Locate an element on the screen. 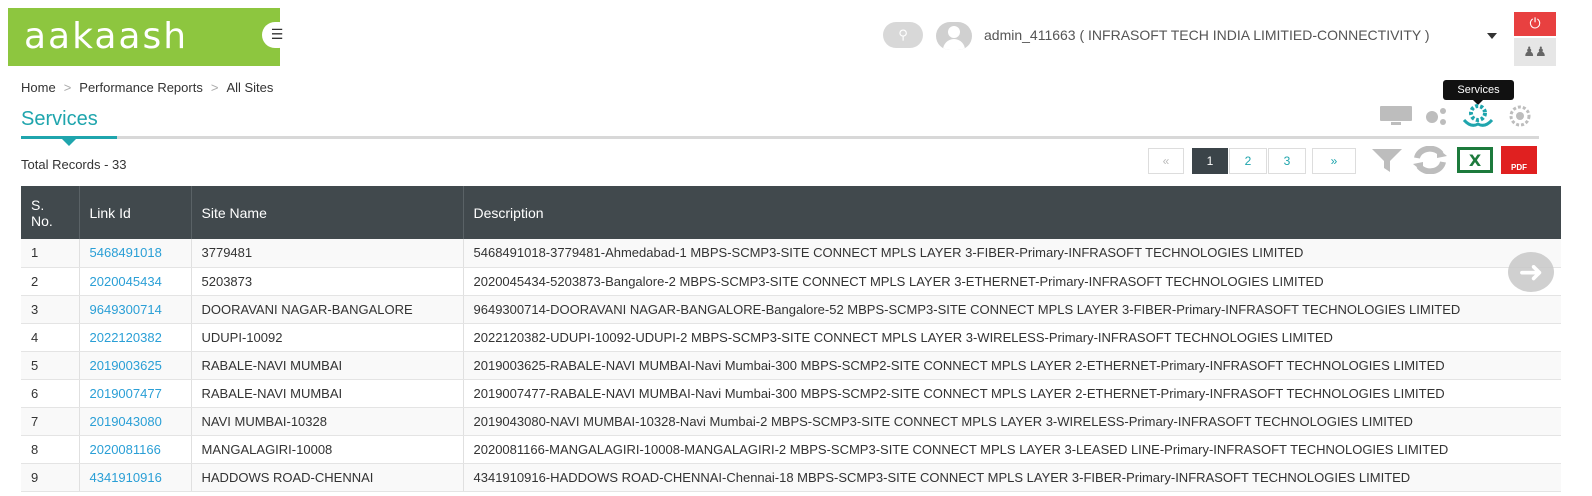 This screenshot has height=496, width=1592. chevron-down-icon is located at coordinates (1492, 36).